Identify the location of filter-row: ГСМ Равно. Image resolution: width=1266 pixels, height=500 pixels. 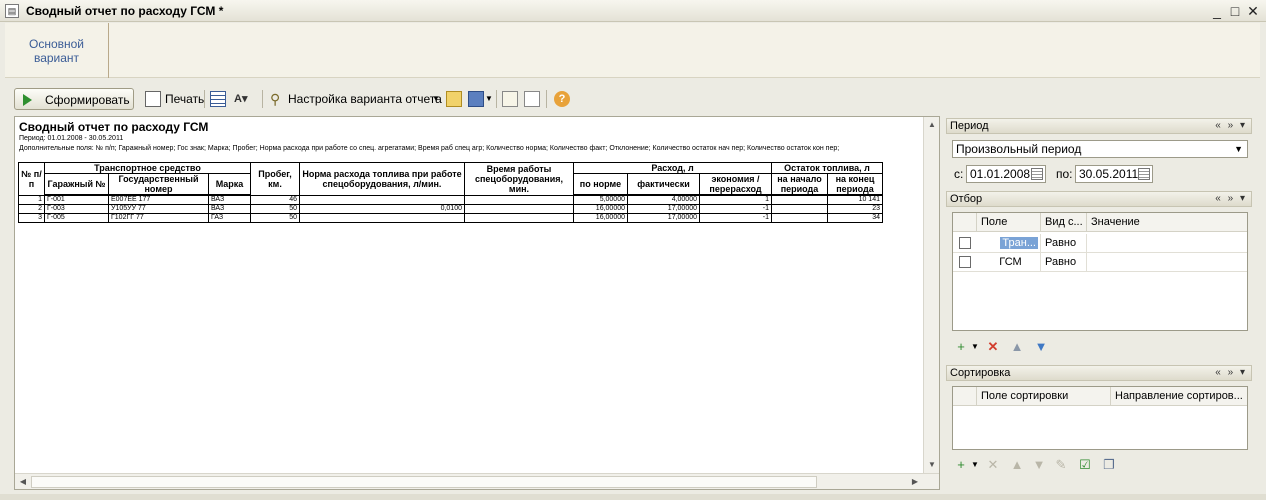
(1100, 262).